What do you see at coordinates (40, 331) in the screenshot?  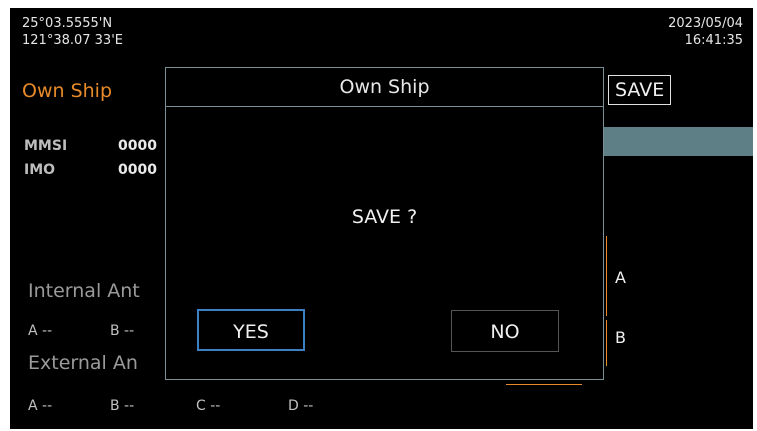 I see `internal-antenna-a: A --` at bounding box center [40, 331].